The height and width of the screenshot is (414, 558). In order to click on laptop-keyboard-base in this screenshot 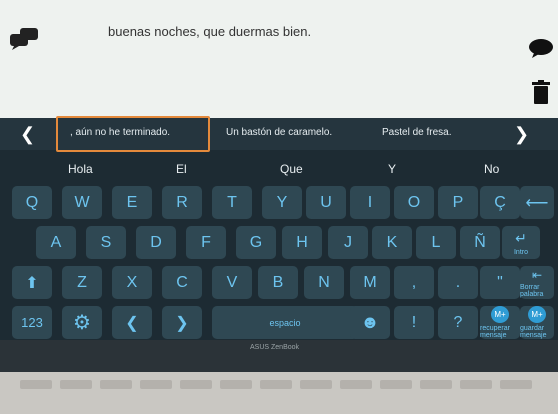, I will do `click(279, 393)`.